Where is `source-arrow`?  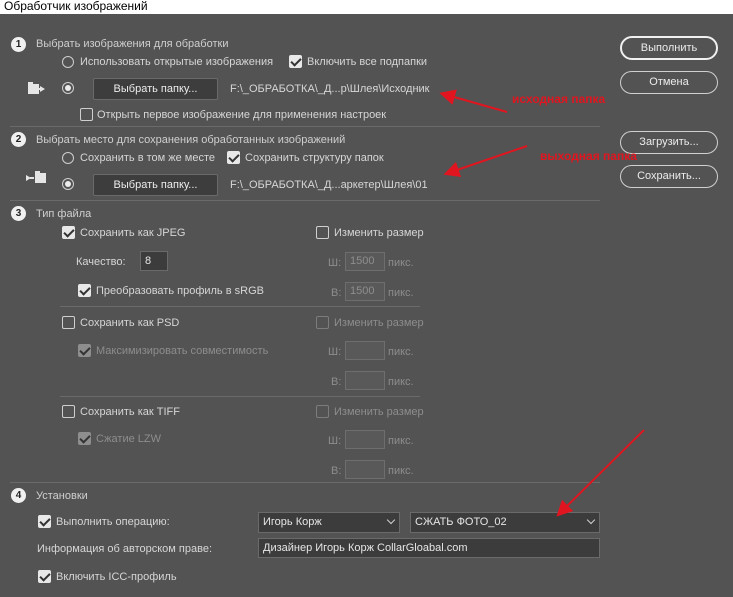 source-arrow is located at coordinates (473, 101).